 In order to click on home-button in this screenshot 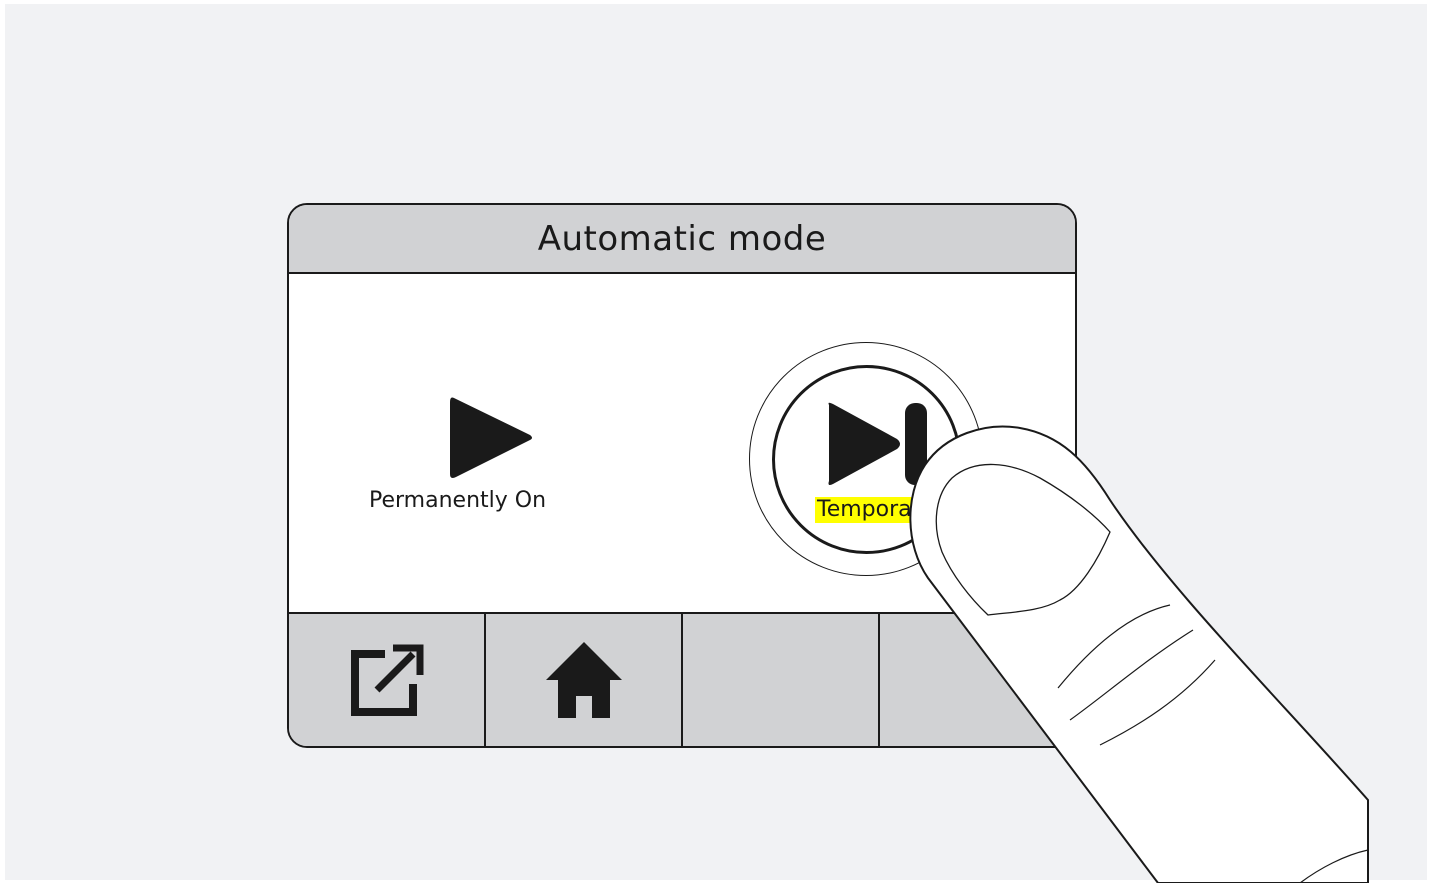, I will do `click(584, 680)`.